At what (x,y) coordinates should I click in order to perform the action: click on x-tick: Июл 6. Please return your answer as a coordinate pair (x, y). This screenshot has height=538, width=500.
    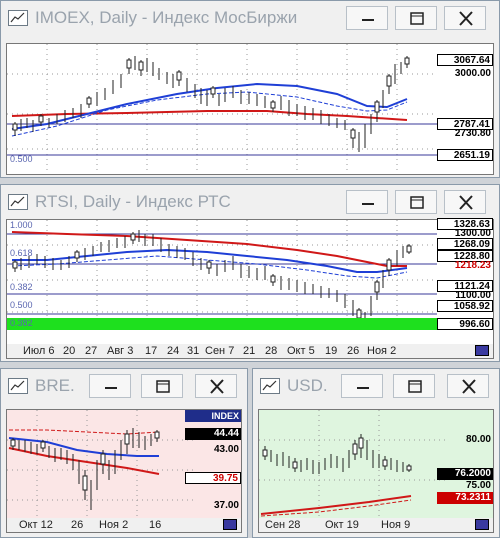
    Looking at the image, I should click on (39, 351).